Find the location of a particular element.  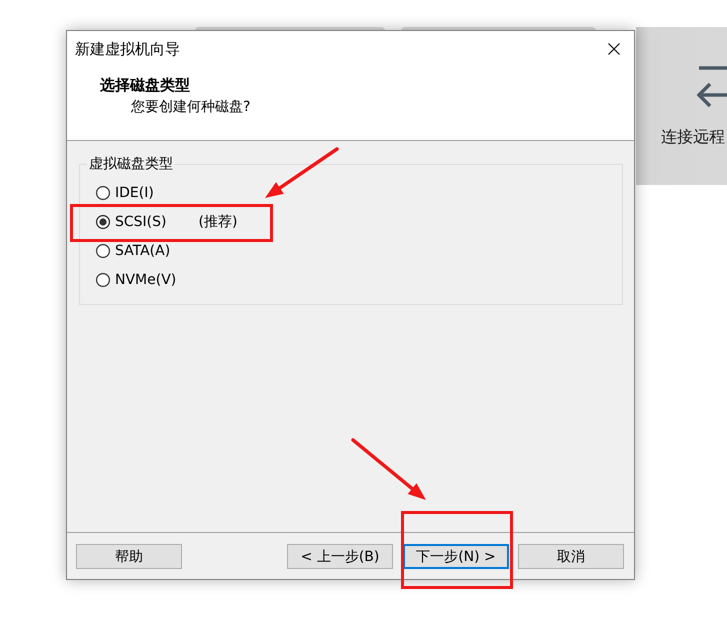

option-label: SATA(A) is located at coordinates (142, 250).